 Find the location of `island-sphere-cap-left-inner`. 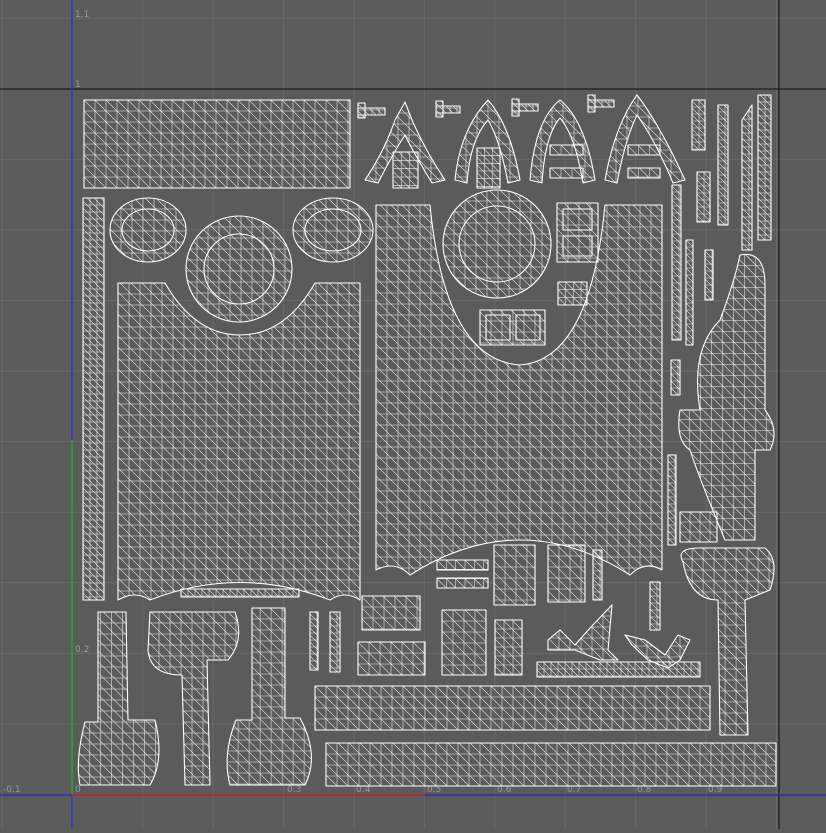

island-sphere-cap-left-inner is located at coordinates (239, 269).